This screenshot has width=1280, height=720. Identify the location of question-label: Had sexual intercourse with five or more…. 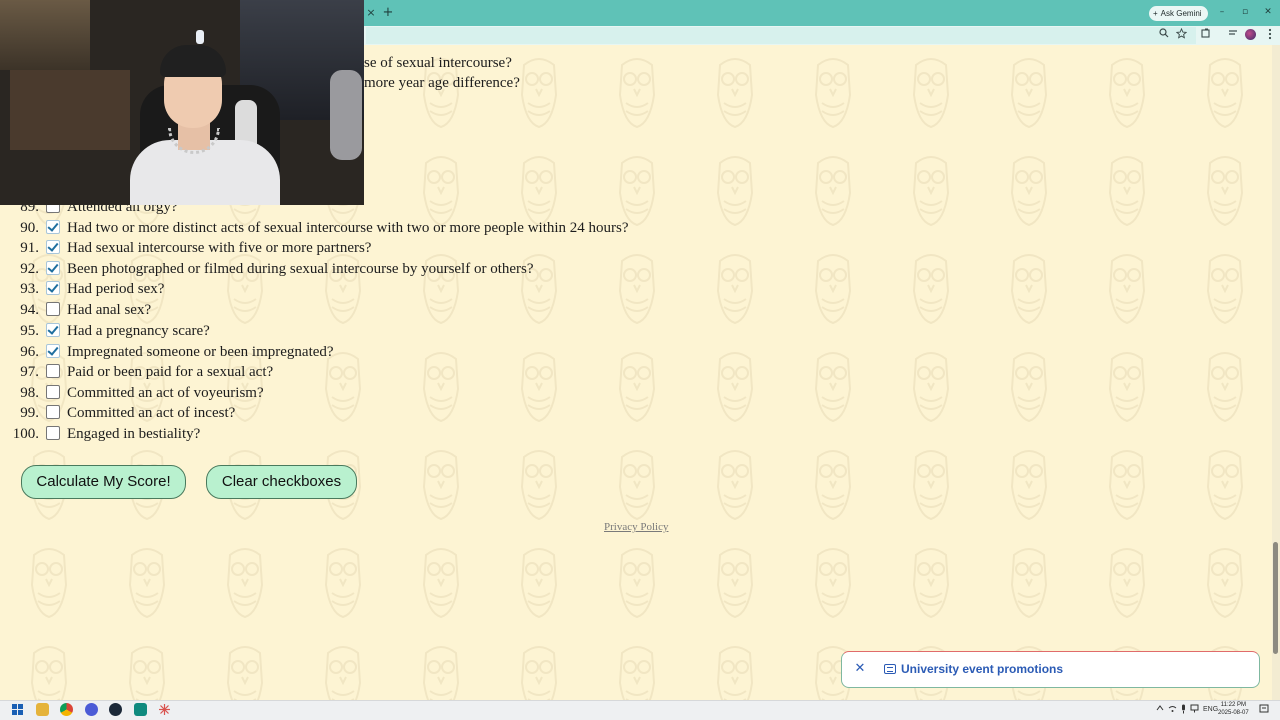
(219, 248).